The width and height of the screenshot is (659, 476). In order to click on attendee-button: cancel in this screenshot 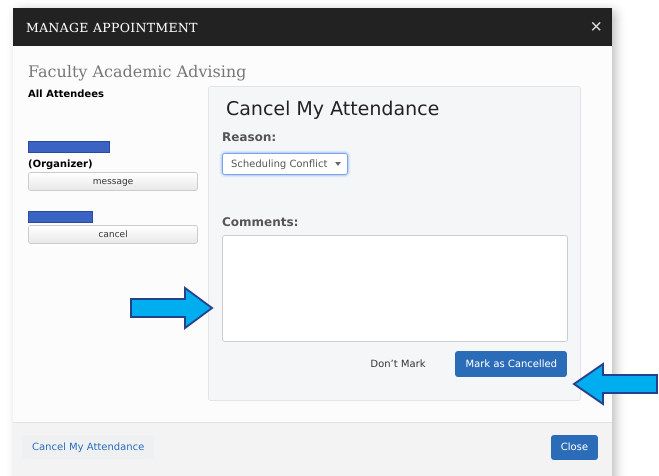, I will do `click(113, 234)`.